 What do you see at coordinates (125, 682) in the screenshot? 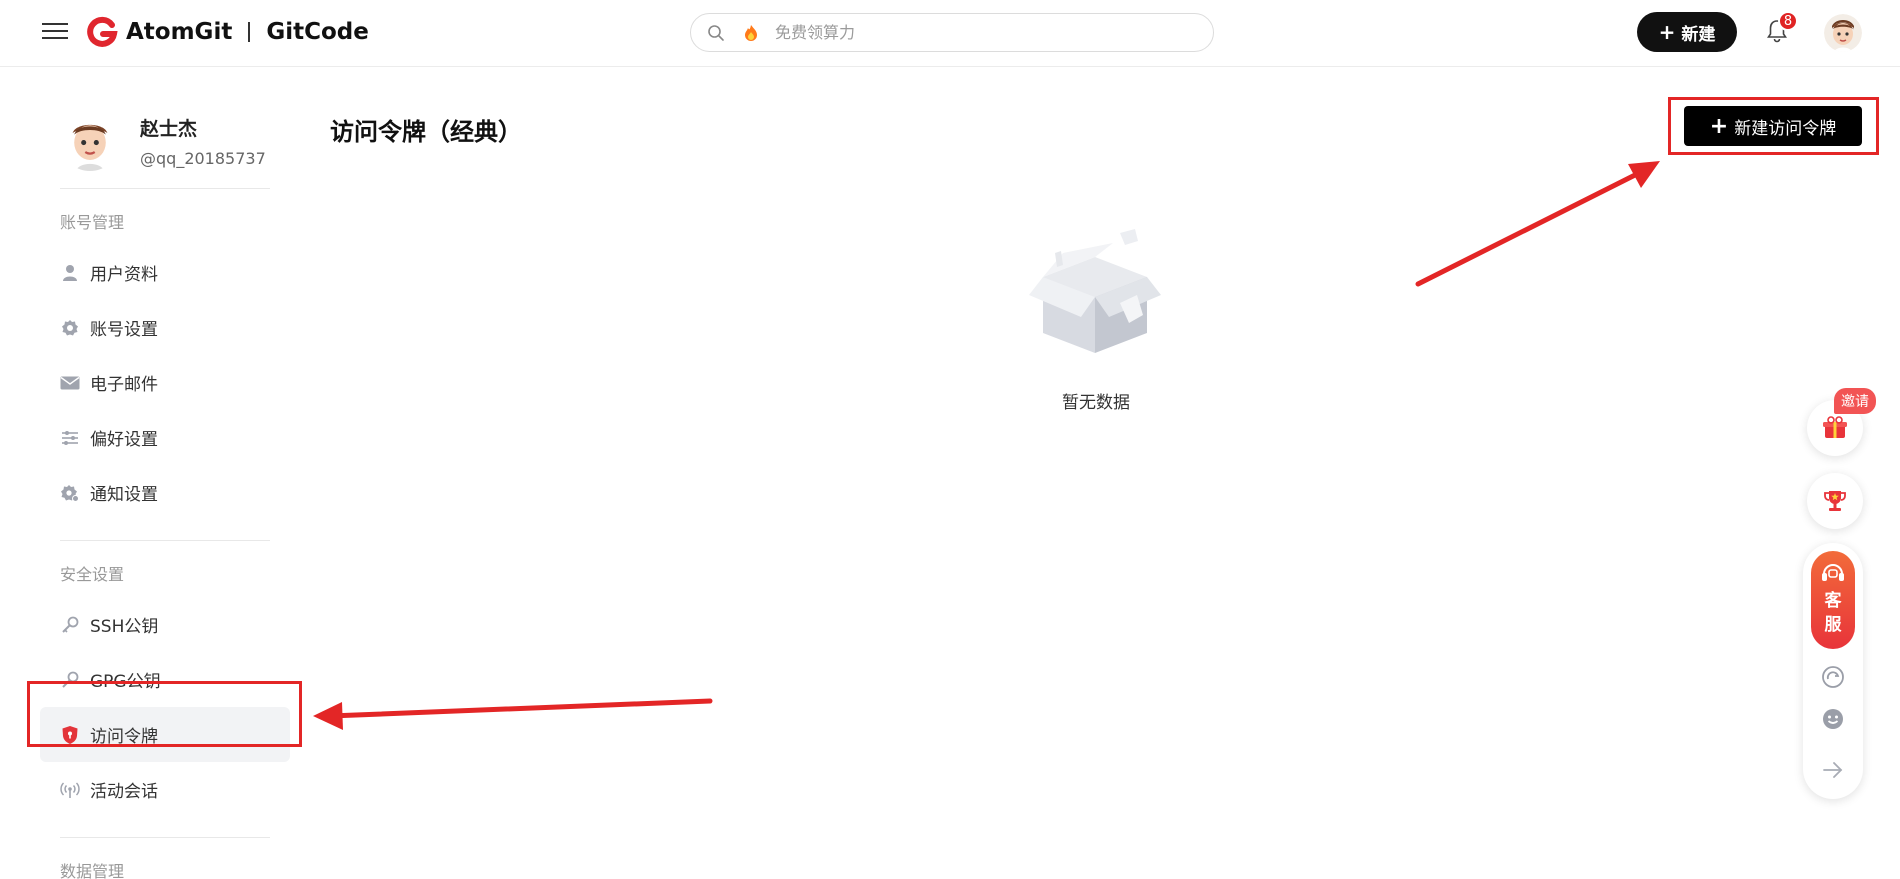
I see `sidebar-item-label: GPG公钥` at bounding box center [125, 682].